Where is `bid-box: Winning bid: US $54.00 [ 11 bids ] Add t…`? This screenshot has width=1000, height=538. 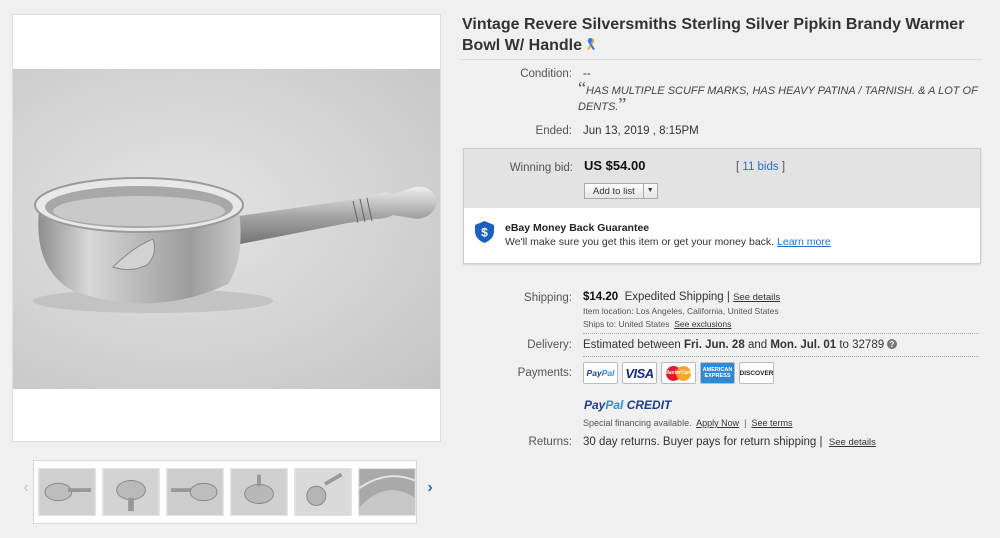 bid-box: Winning bid: US $54.00 [ 11 bids ] Add t… is located at coordinates (722, 206).